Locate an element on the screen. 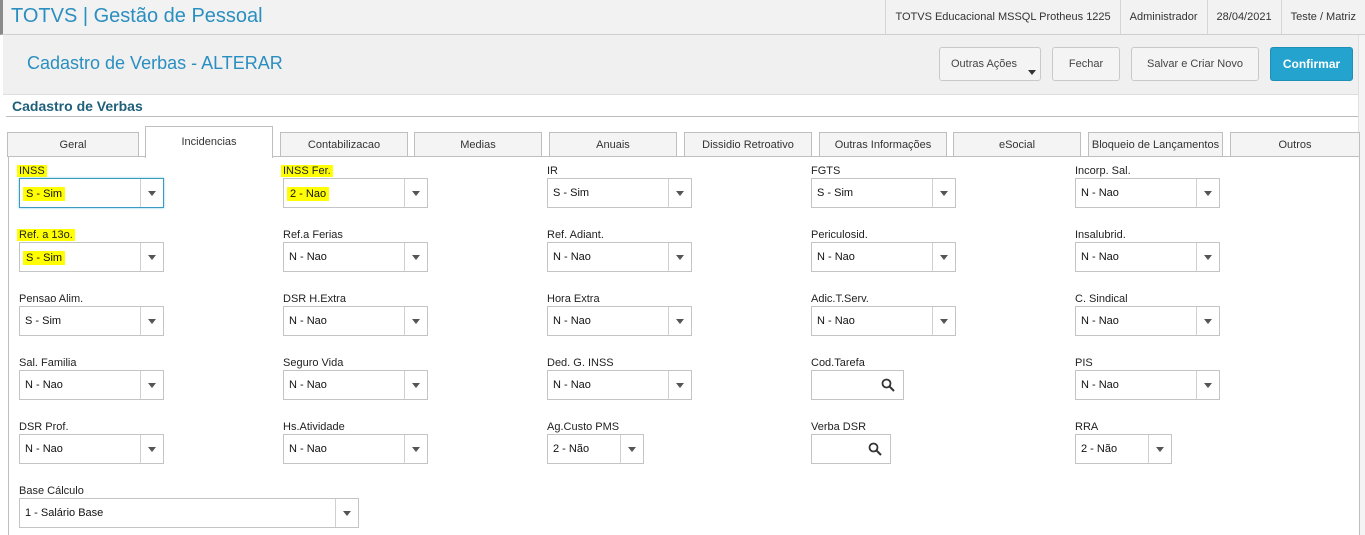 The image size is (1365, 535). confirm-button: Confirmar is located at coordinates (1311, 64).